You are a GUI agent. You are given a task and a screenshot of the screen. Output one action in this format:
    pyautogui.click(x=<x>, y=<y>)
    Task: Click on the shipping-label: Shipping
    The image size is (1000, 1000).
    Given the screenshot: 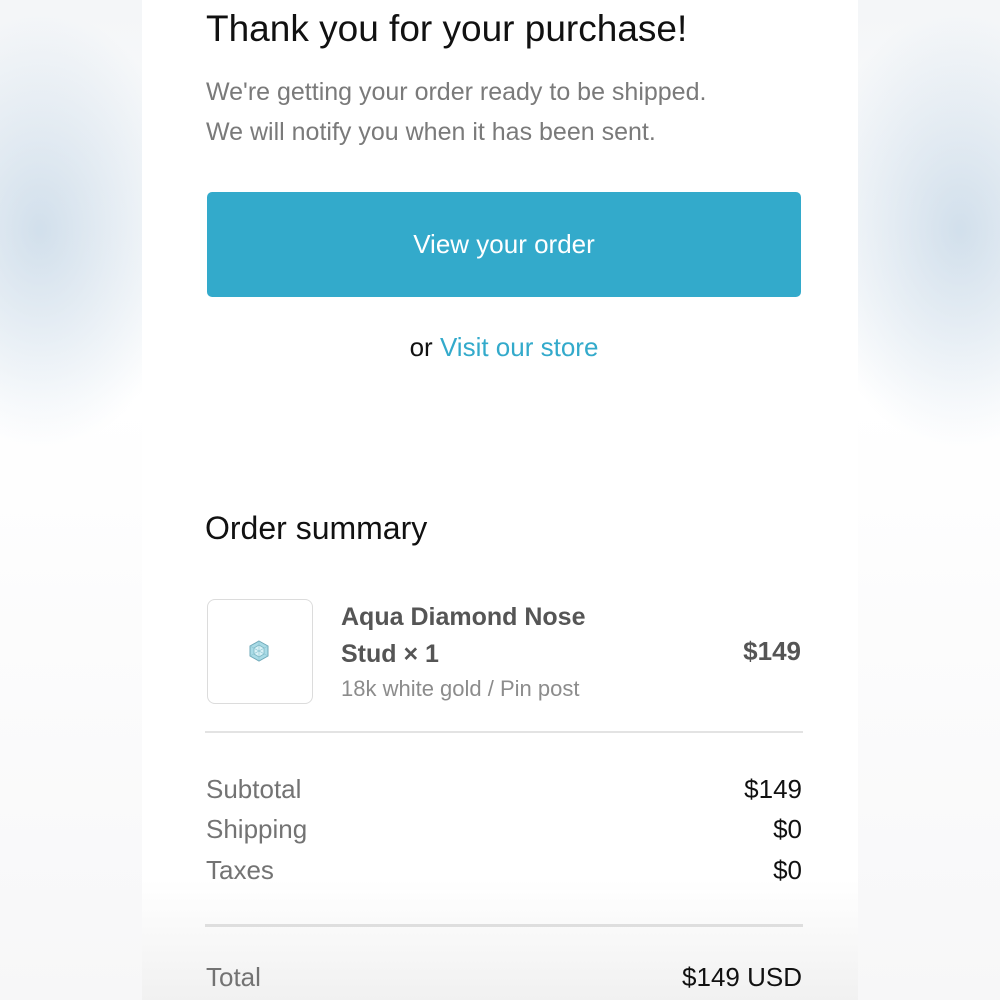 What is the action you would take?
    pyautogui.click(x=257, y=829)
    